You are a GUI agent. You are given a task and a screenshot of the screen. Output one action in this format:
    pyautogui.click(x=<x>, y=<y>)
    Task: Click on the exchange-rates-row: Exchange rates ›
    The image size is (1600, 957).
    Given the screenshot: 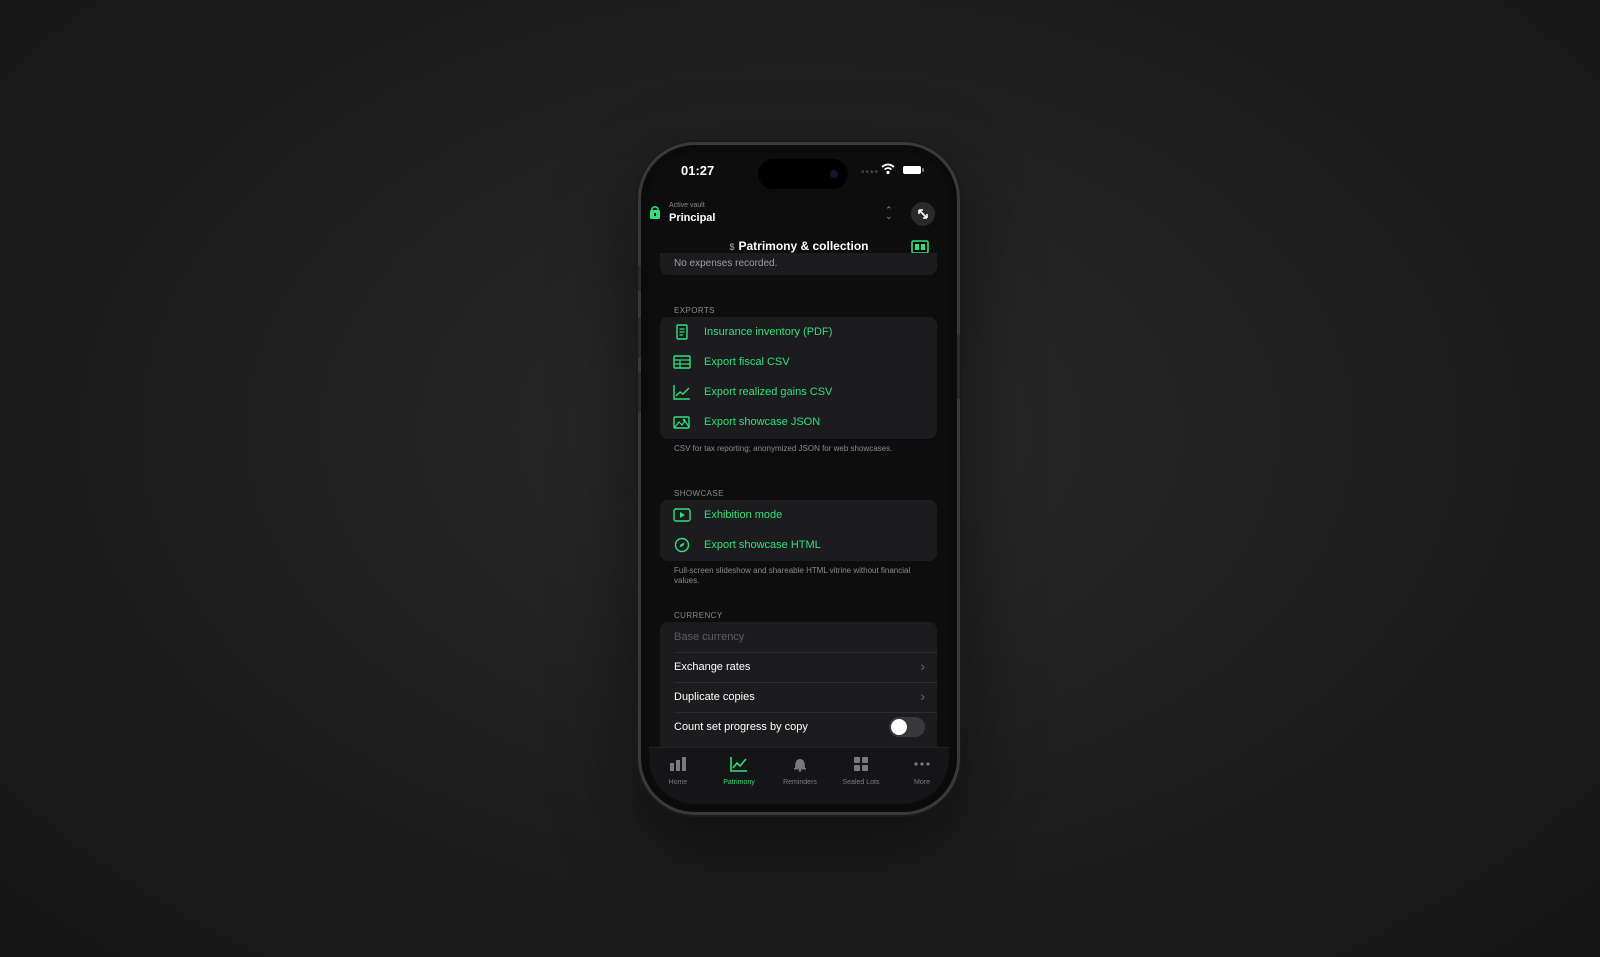 What is the action you would take?
    pyautogui.click(x=798, y=667)
    